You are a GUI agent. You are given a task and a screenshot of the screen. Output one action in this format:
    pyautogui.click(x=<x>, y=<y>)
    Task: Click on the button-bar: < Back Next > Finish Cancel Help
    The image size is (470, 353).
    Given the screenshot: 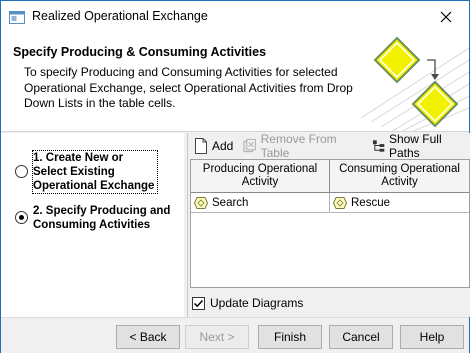 What is the action you would take?
    pyautogui.click(x=235, y=335)
    